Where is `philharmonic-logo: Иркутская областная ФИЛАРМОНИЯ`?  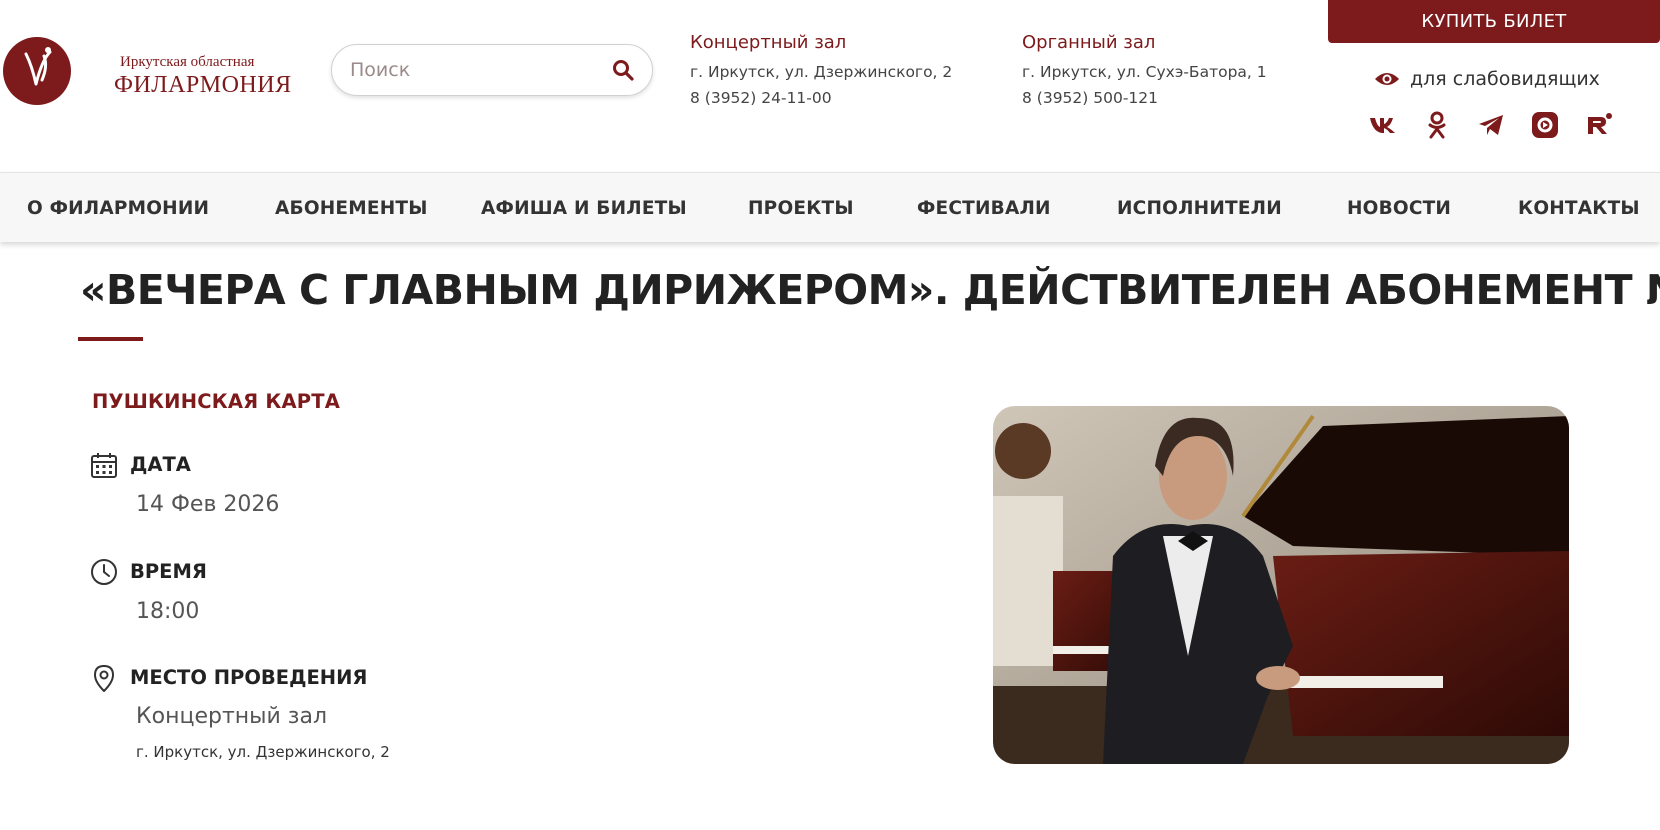
philharmonic-logo: Иркутская областная ФИЛАРМОНИЯ is located at coordinates (146, 71).